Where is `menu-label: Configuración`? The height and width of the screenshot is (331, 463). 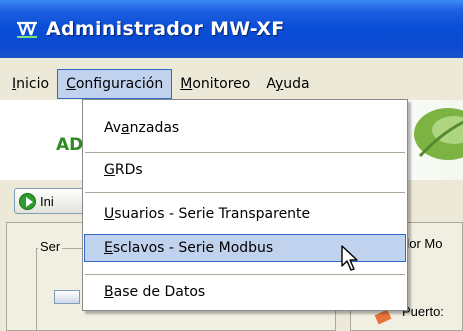 menu-label: Configuración is located at coordinates (115, 84).